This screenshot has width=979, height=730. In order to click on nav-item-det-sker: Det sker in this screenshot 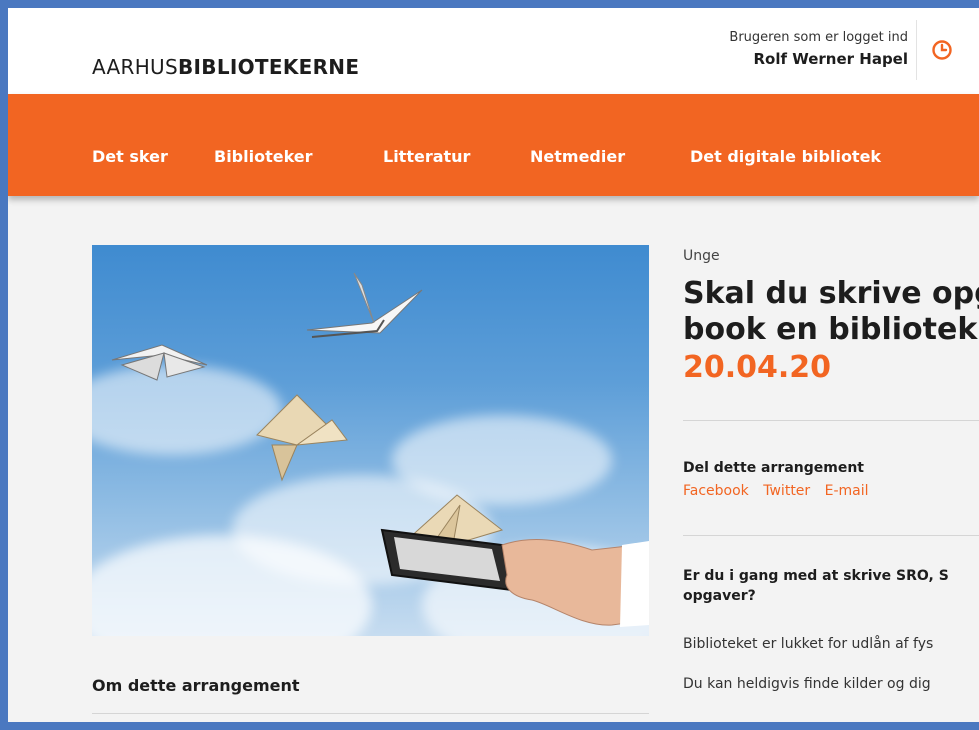, I will do `click(130, 156)`.